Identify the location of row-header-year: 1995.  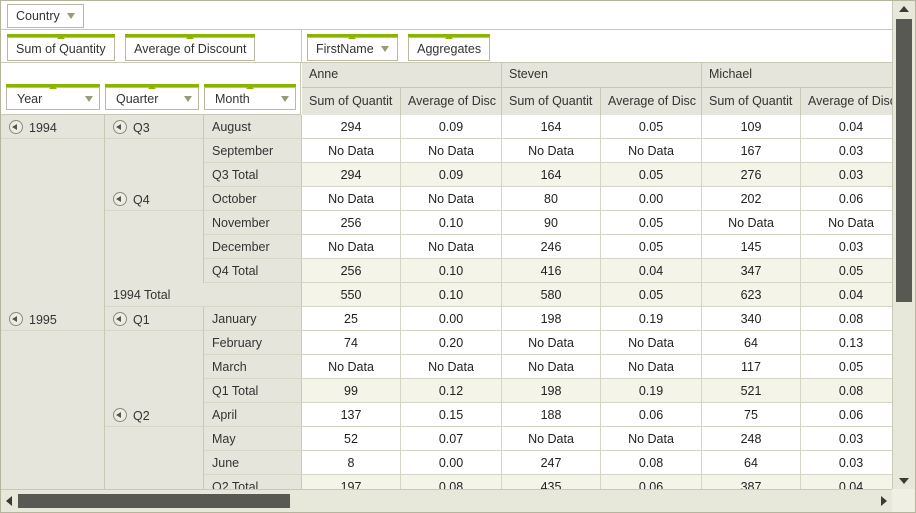
(53, 319).